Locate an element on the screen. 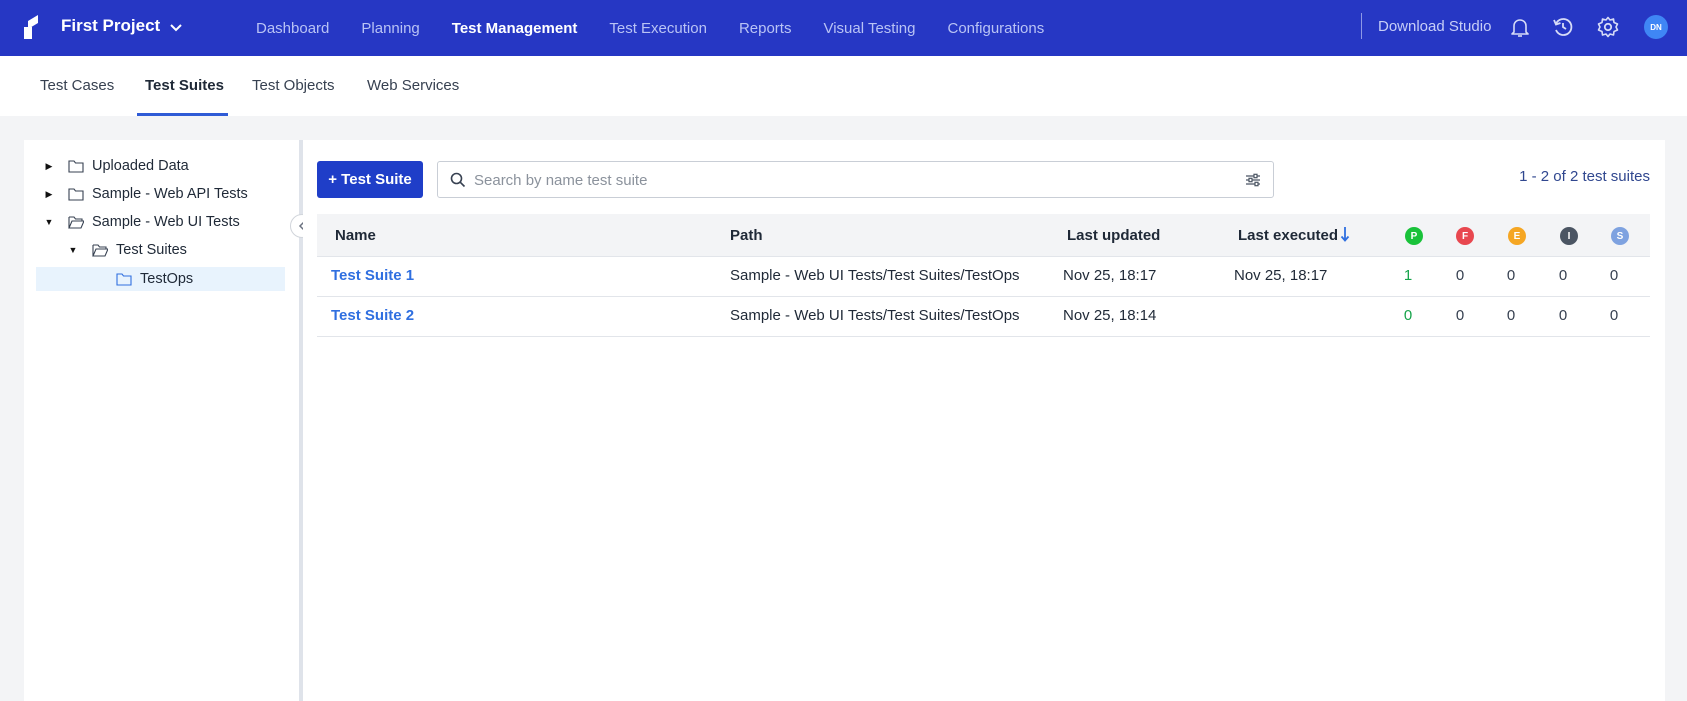 This screenshot has width=1687, height=701. tree-item-label: Sample - Web API Tests is located at coordinates (170, 194).